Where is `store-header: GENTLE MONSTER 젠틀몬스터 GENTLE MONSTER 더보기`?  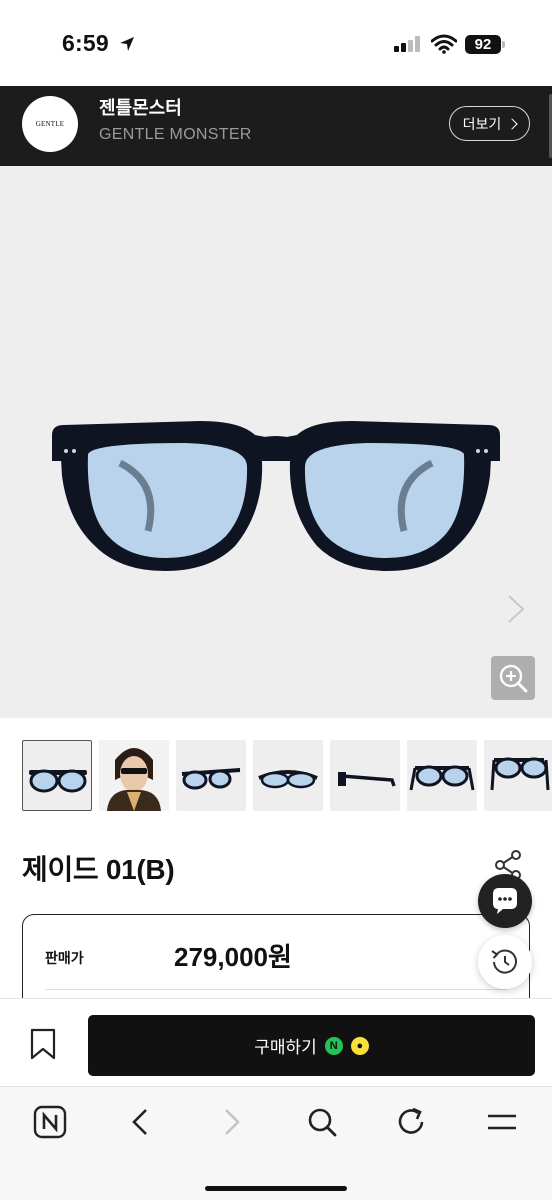 store-header: GENTLE MONSTER 젠틀몬스터 GENTLE MONSTER 더보기 is located at coordinates (276, 135).